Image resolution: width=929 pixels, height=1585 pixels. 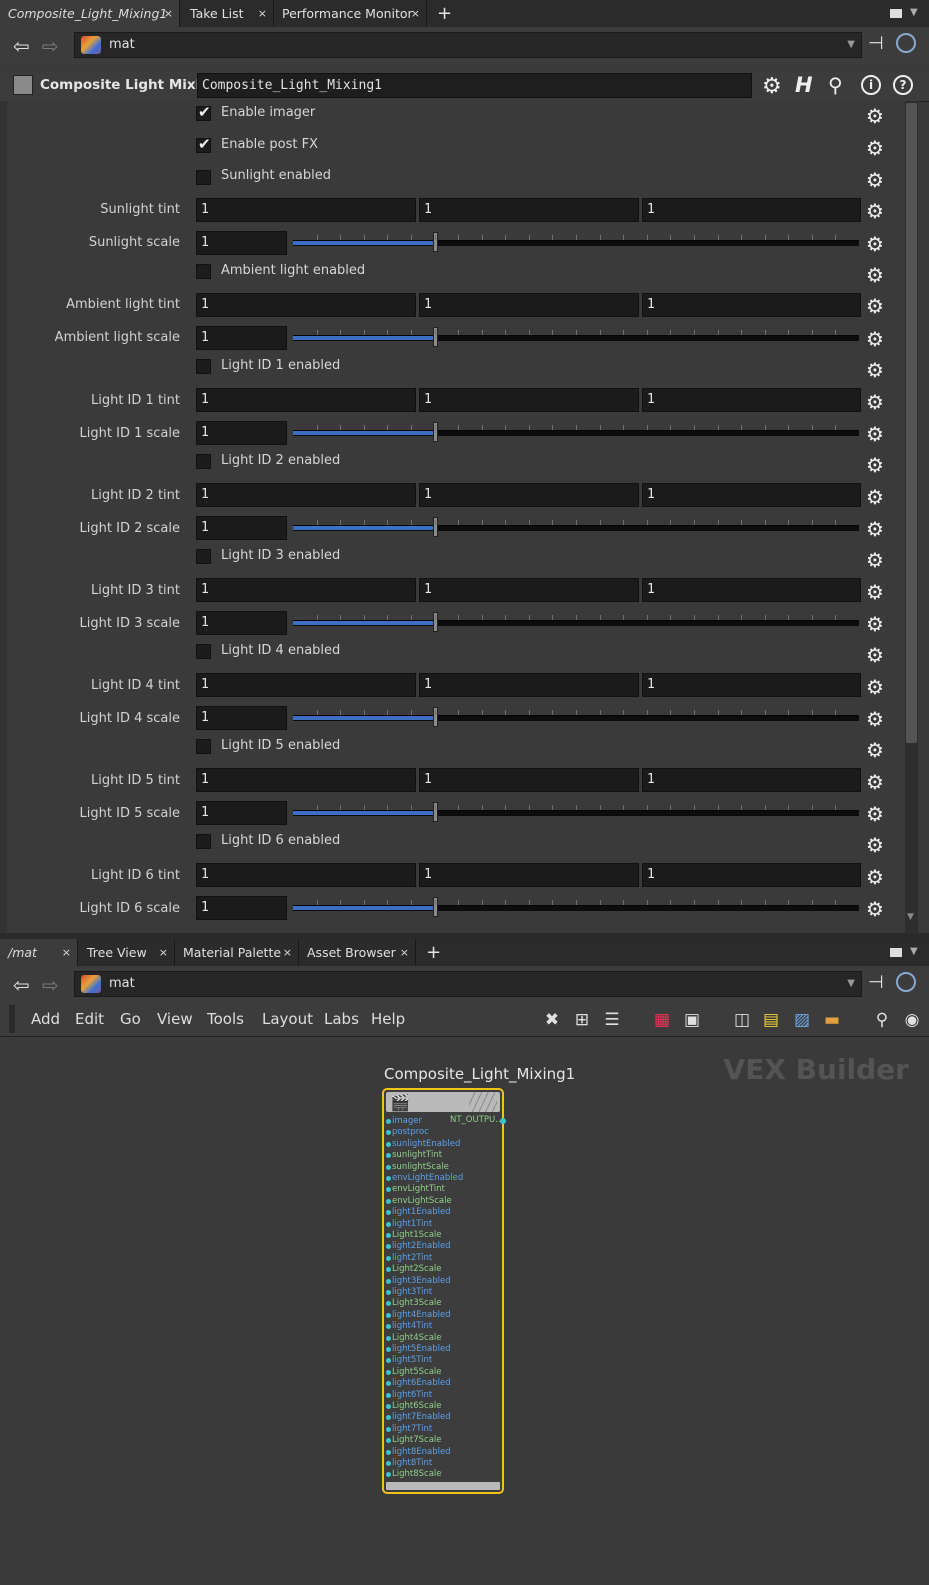 What do you see at coordinates (751, 590) in the screenshot?
I see `light-id-3-tint-b-field: 1` at bounding box center [751, 590].